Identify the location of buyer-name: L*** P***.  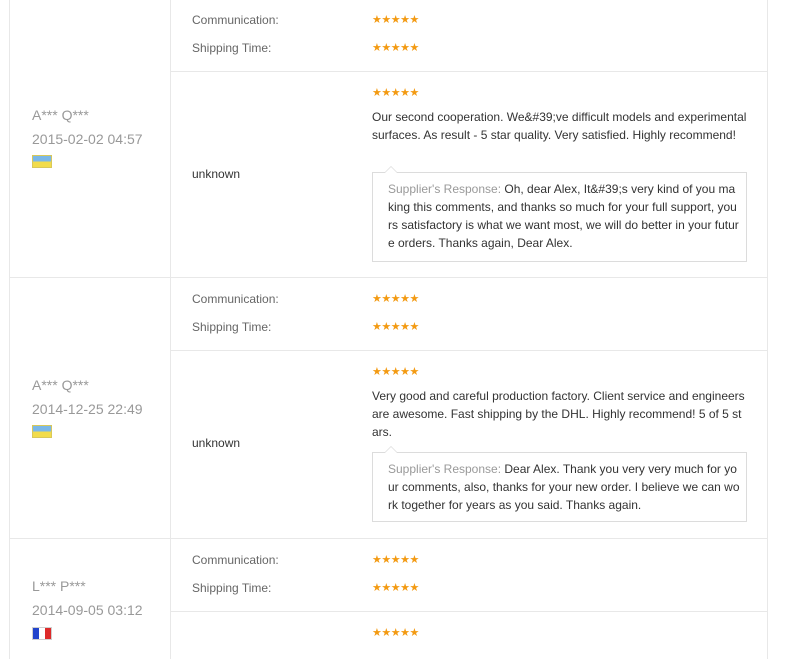
(59, 586).